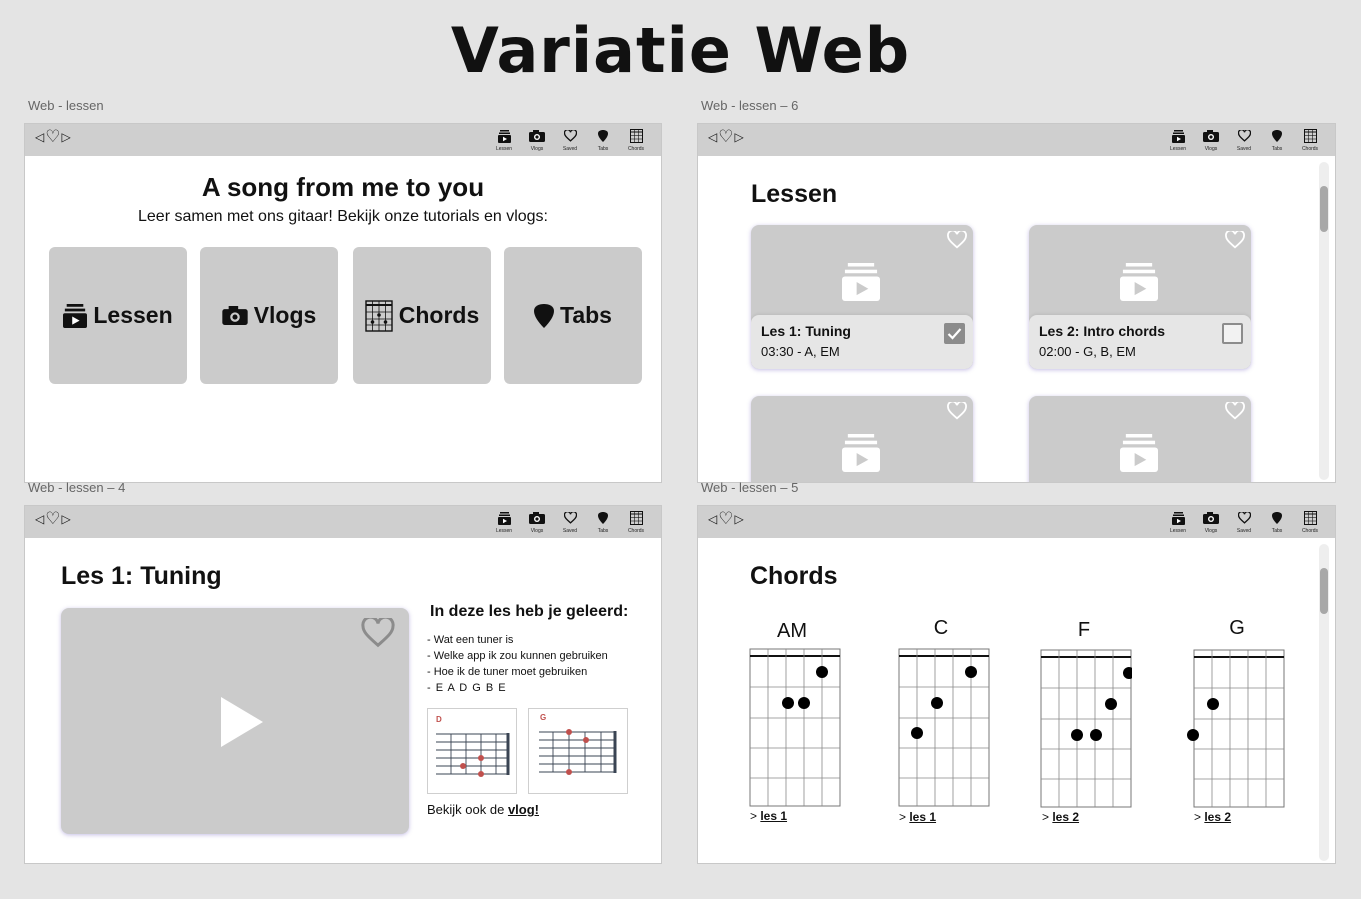 The width and height of the screenshot is (1361, 899). What do you see at coordinates (439, 315) in the screenshot?
I see `tile-label: Chords` at bounding box center [439, 315].